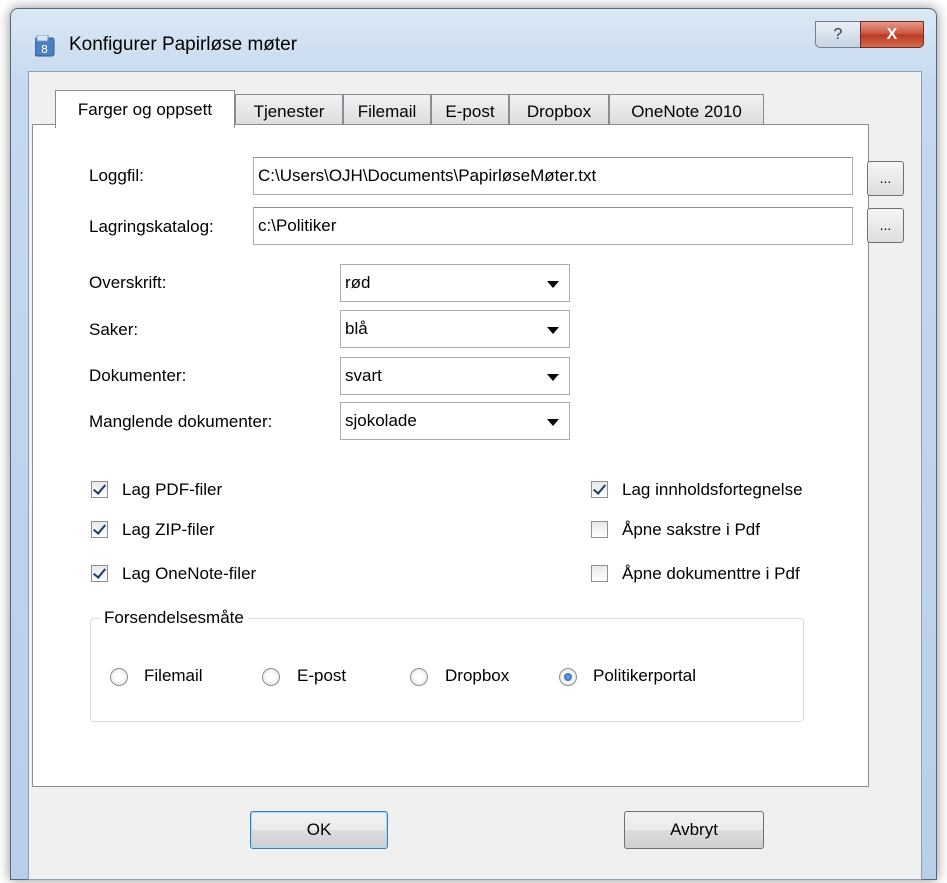 The image size is (947, 883). Describe the element at coordinates (559, 111) in the screenshot. I see `tab-dropbox: Dropbox` at that location.